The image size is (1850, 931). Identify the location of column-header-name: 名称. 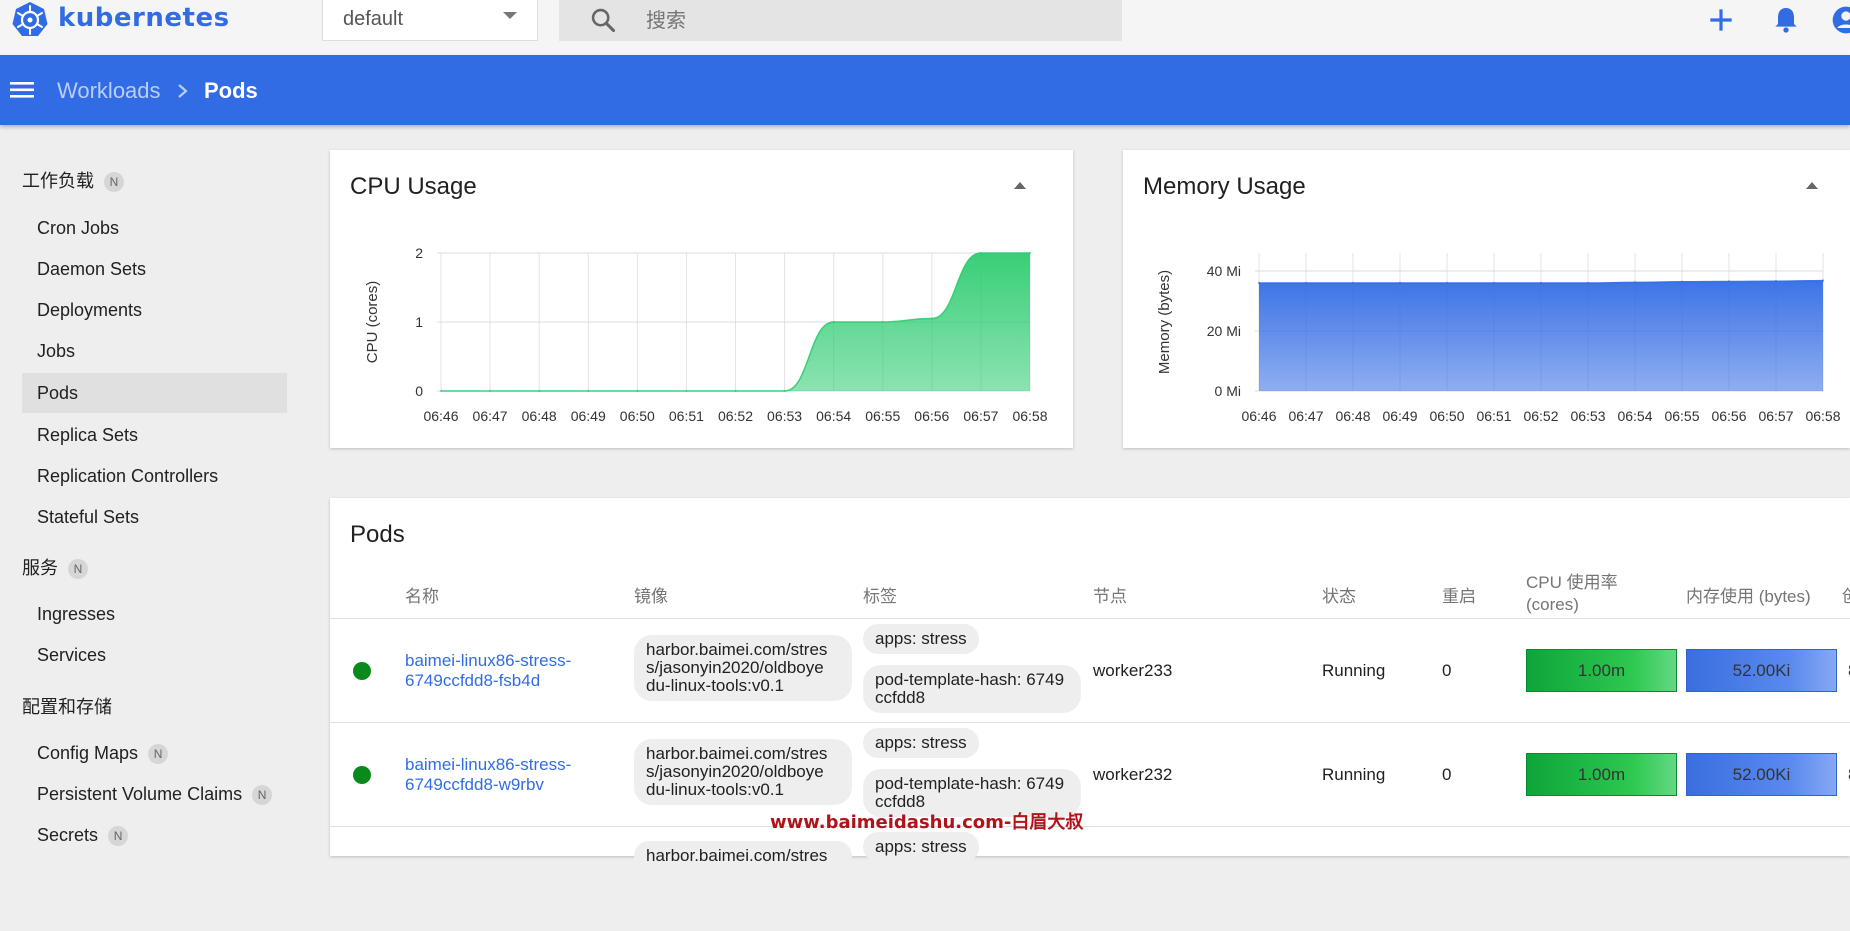
(422, 594).